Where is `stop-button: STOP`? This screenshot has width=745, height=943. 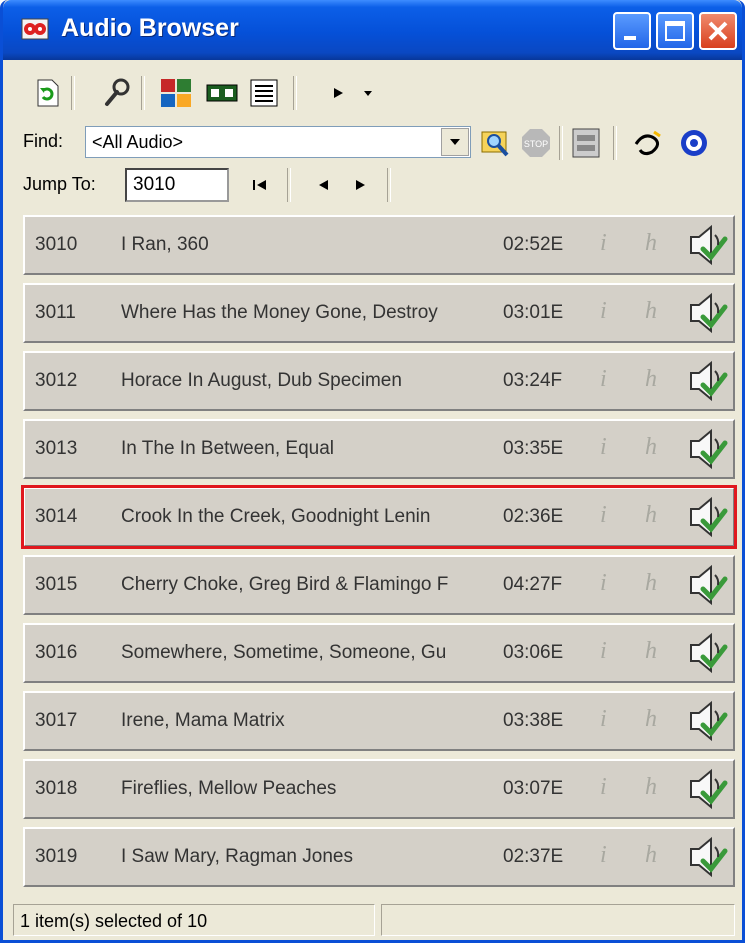 stop-button: STOP is located at coordinates (536, 143).